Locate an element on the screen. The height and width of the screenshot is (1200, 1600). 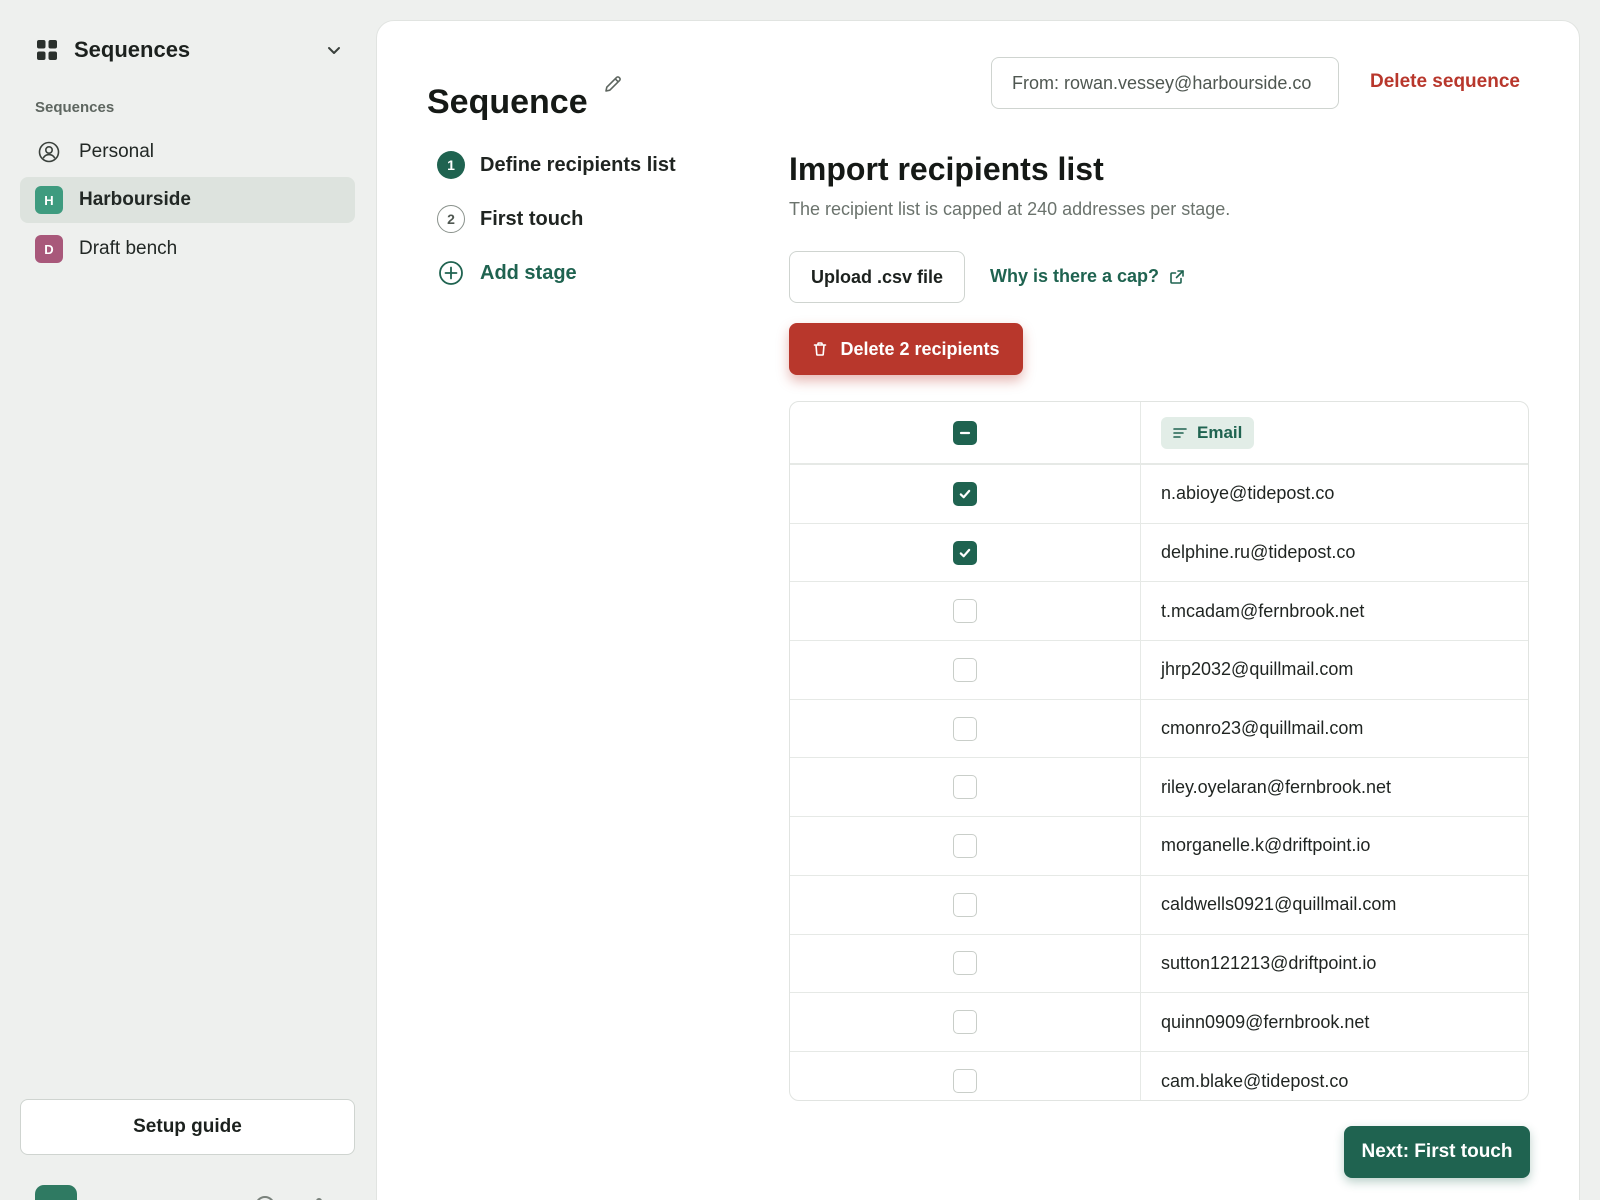
email-cell: delphine.ru@tidepost.co is located at coordinates (1258, 552).